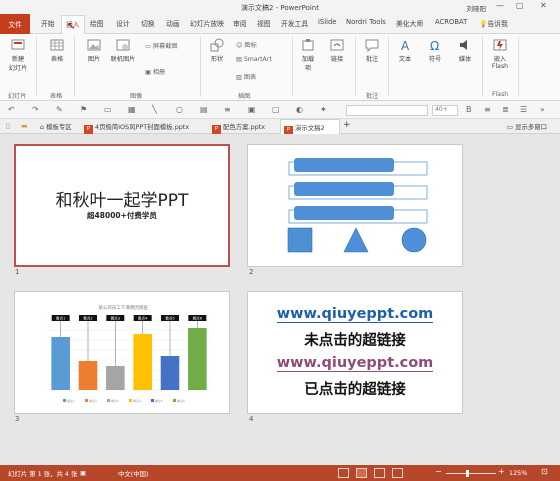  Describe the element at coordinates (217, 50) in the screenshot. I see `shapes-button: 形状` at that location.